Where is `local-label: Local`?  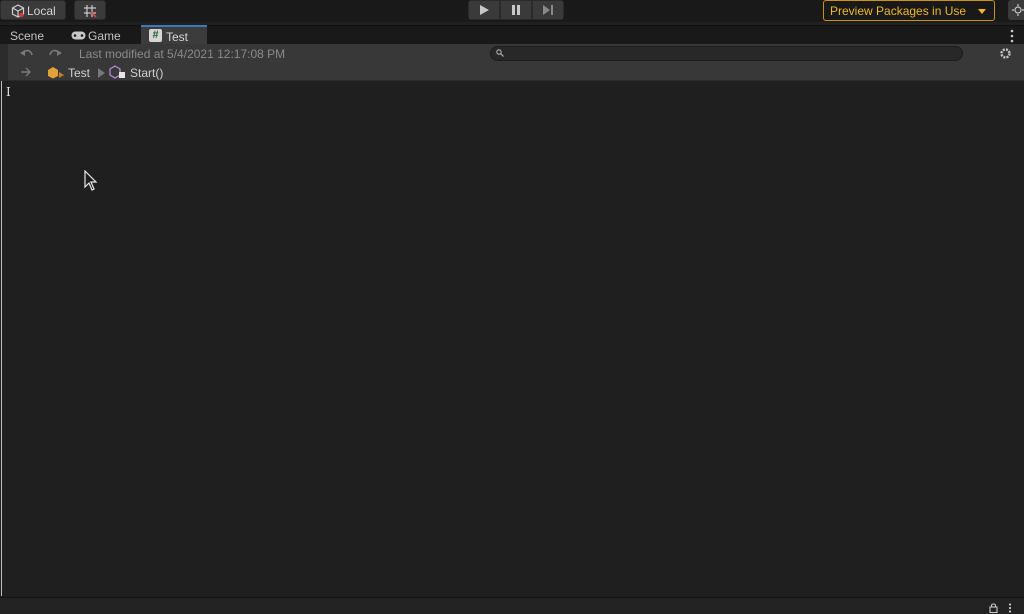
local-label: Local is located at coordinates (41, 11).